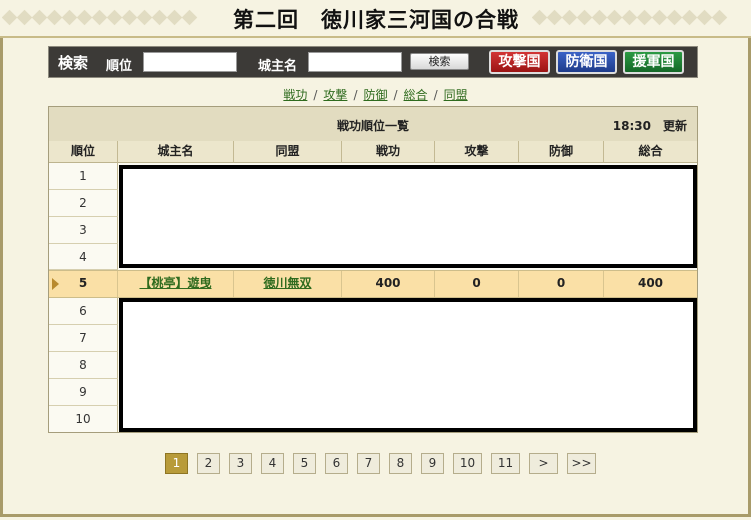 This screenshot has width=751, height=520. Describe the element at coordinates (83, 311) in the screenshot. I see `rank-cell: 6` at that location.